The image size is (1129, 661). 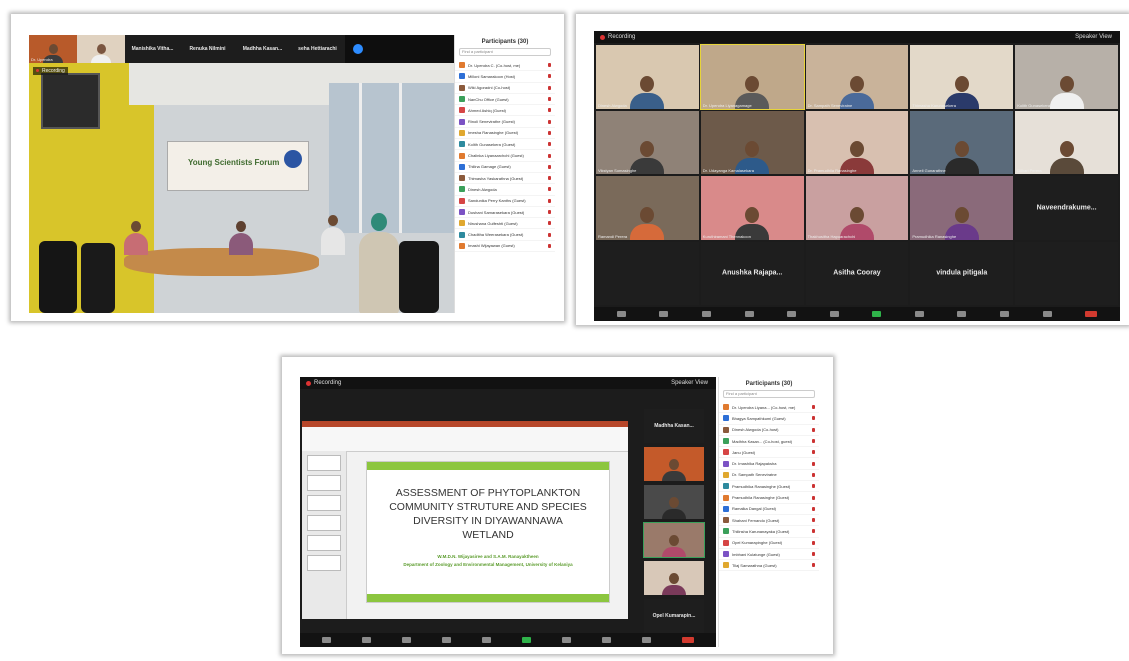 What do you see at coordinates (857, 208) in the screenshot?
I see `video-tile: Thakhusitha Hapuarachchi` at bounding box center [857, 208].